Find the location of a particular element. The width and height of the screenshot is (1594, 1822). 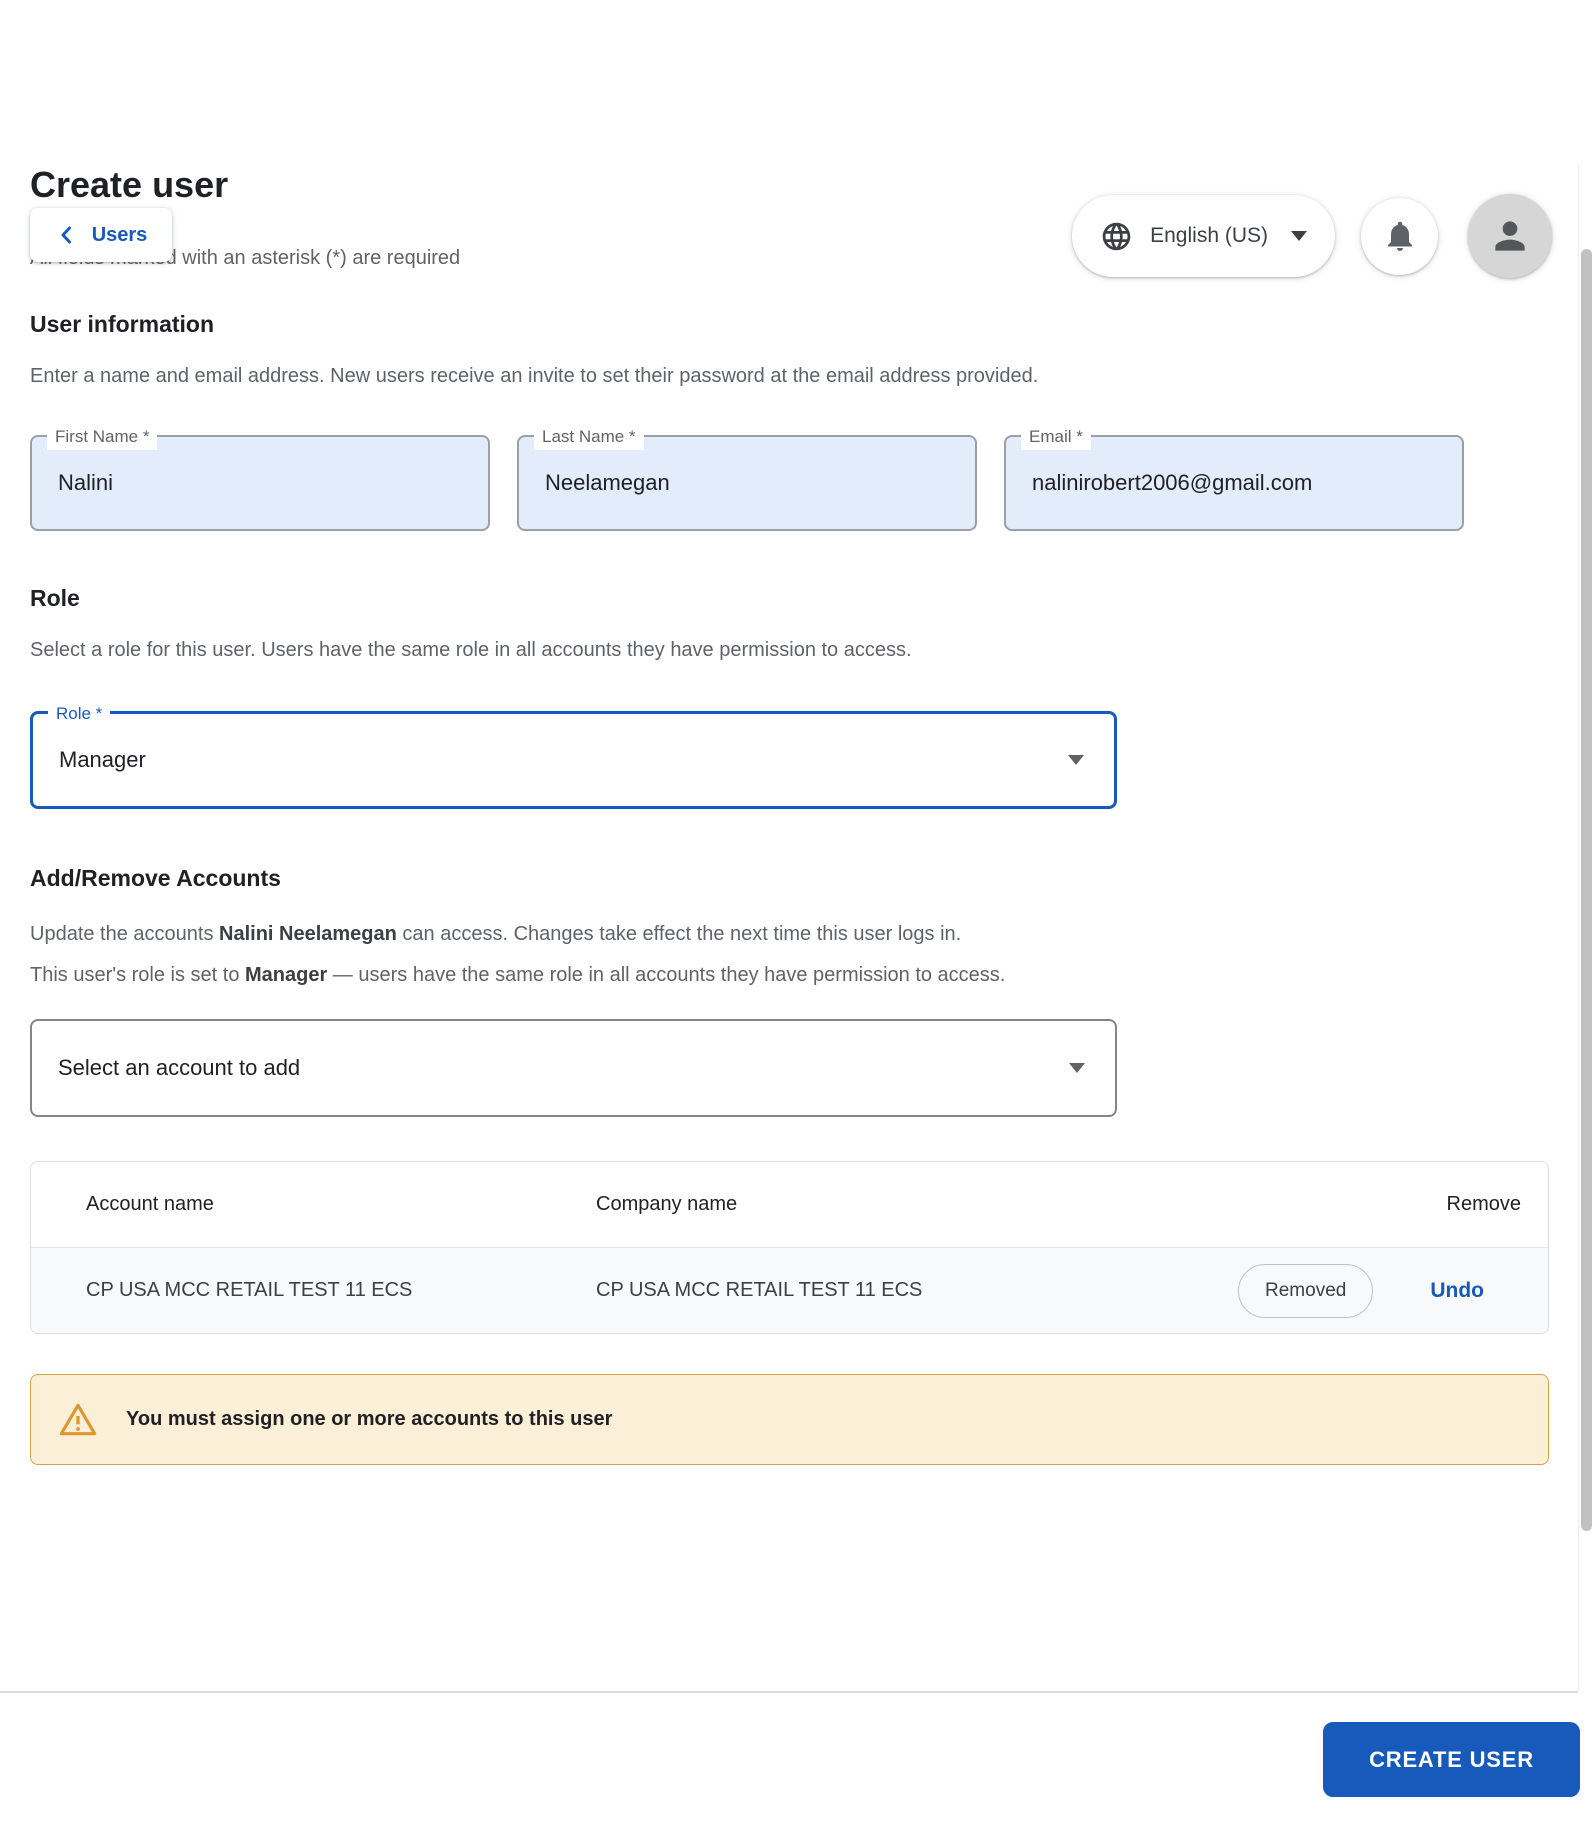

user-information-heading: User information is located at coordinates (122, 324).